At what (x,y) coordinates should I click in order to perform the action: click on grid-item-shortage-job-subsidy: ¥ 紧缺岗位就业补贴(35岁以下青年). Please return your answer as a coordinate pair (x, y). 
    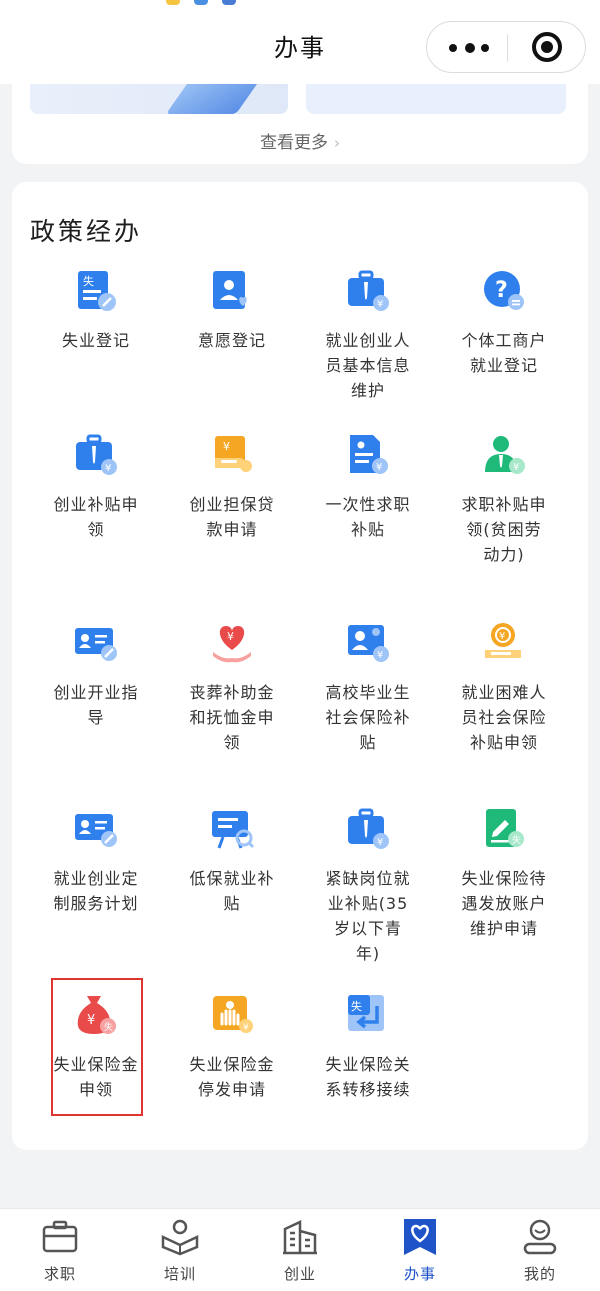
    Looking at the image, I should click on (368, 886).